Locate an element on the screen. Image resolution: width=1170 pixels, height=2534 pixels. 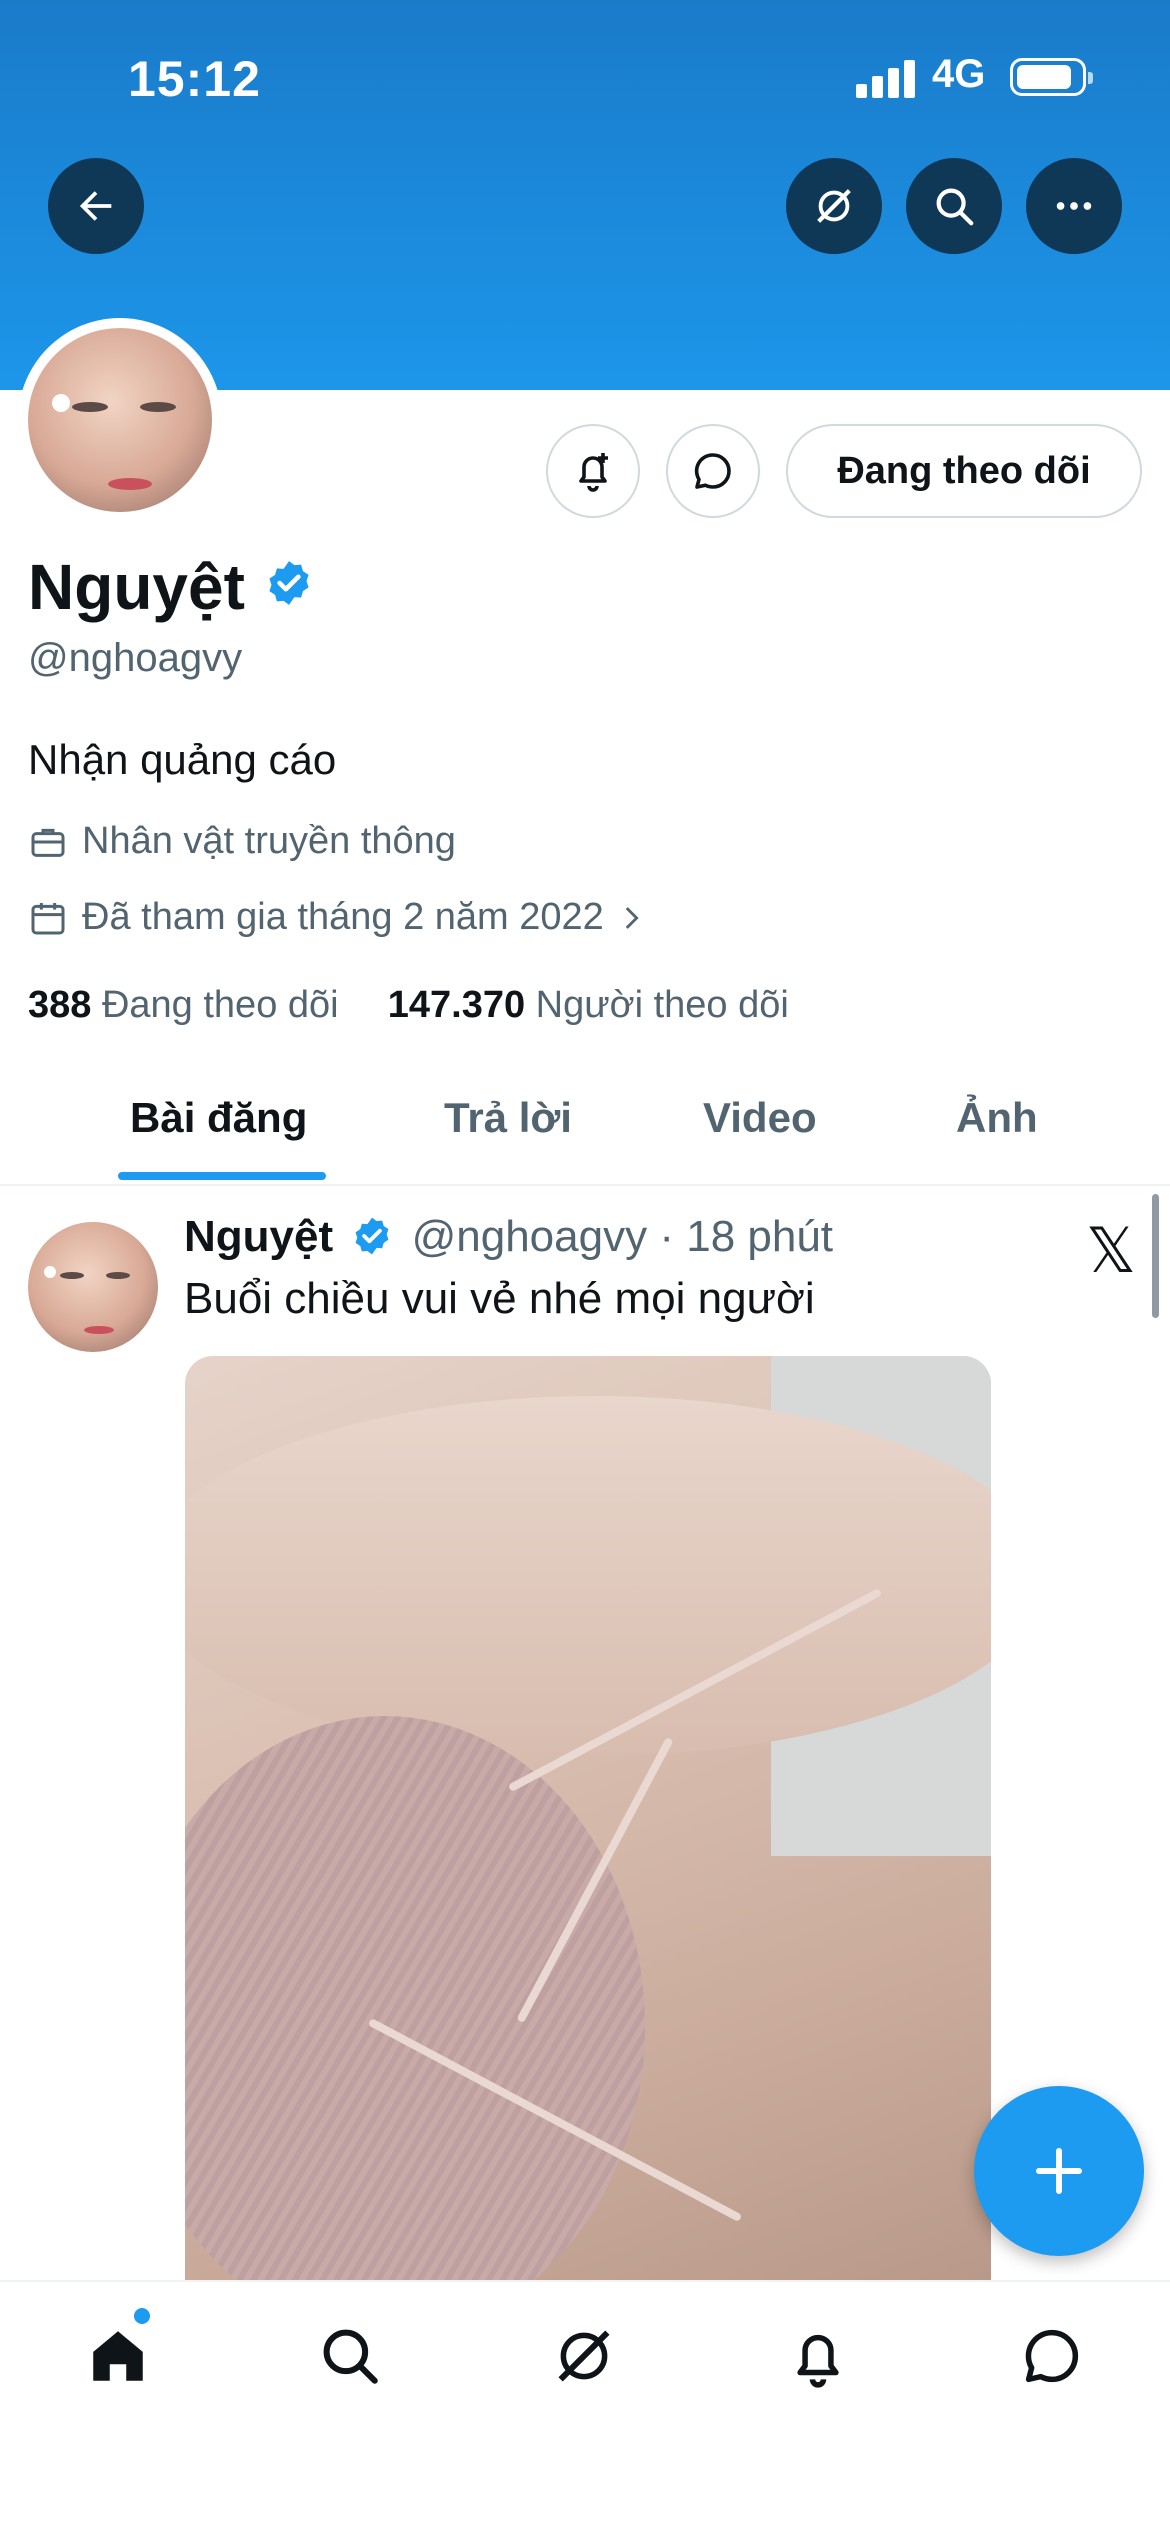
chevron-right-icon is located at coordinates (632, 917).